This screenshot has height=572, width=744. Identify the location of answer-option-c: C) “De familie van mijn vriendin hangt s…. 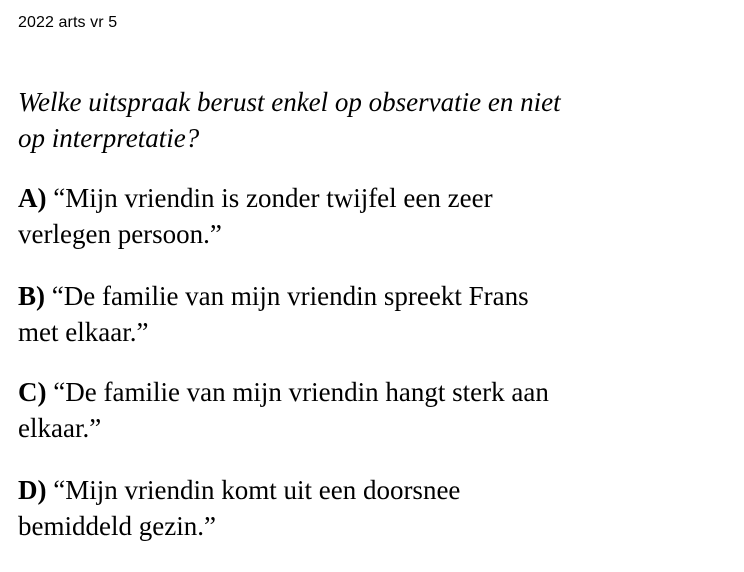
(374, 410).